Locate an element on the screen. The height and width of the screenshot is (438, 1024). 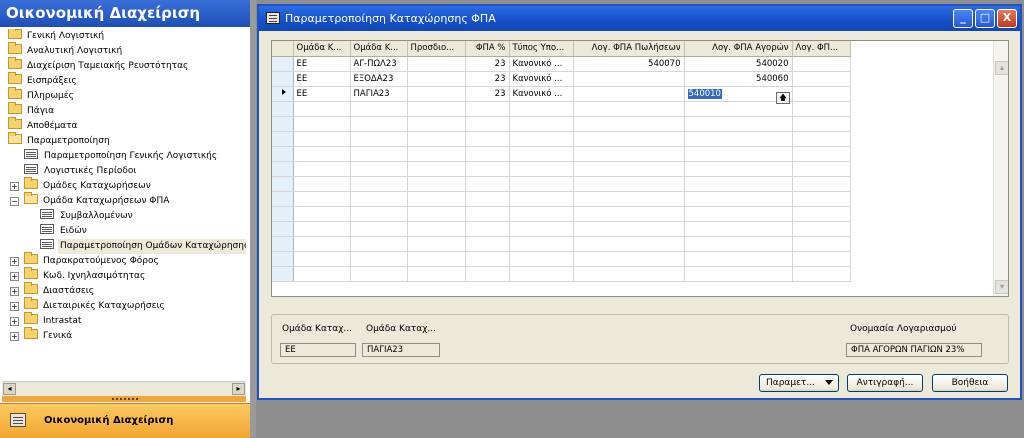
maximize-button: □ is located at coordinates (985, 18).